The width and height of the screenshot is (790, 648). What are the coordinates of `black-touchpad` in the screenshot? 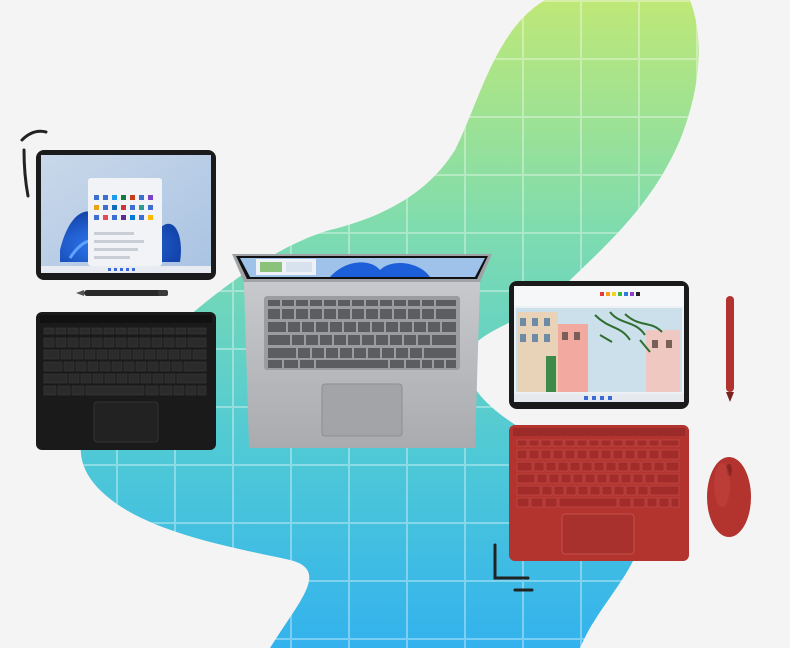 It's located at (126, 422).